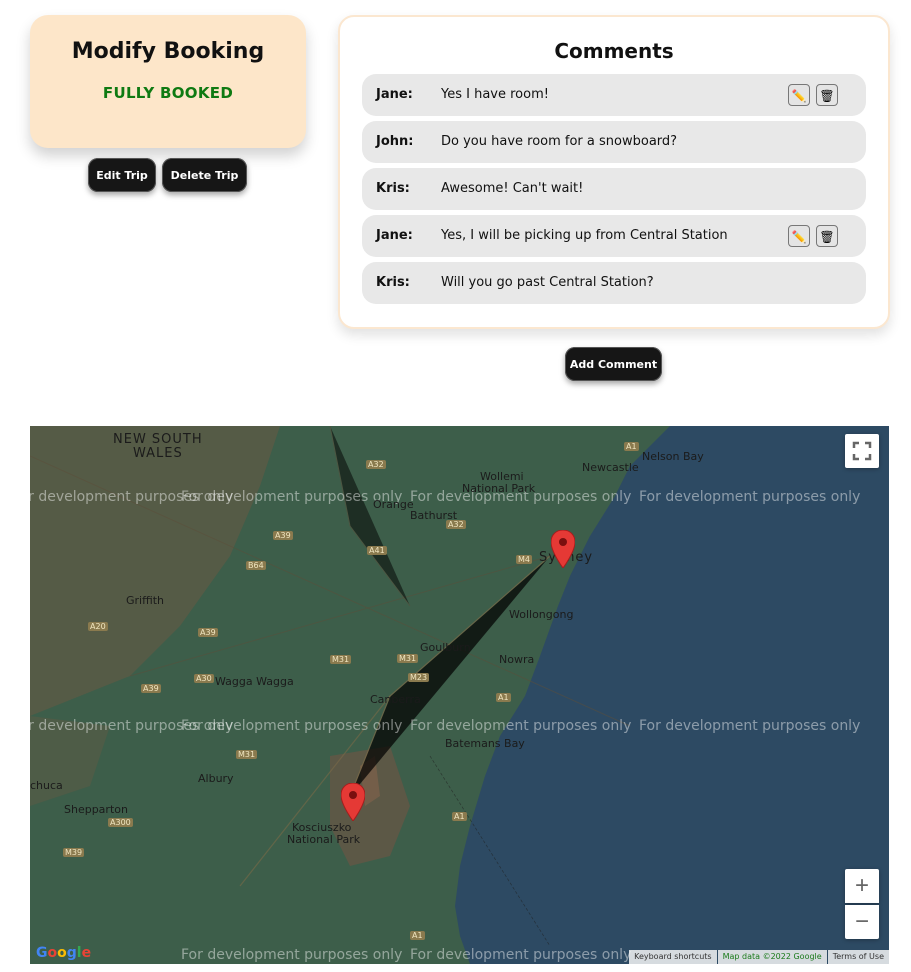 The width and height of the screenshot is (911, 972). I want to click on fullscreen-icon, so click(862, 451).